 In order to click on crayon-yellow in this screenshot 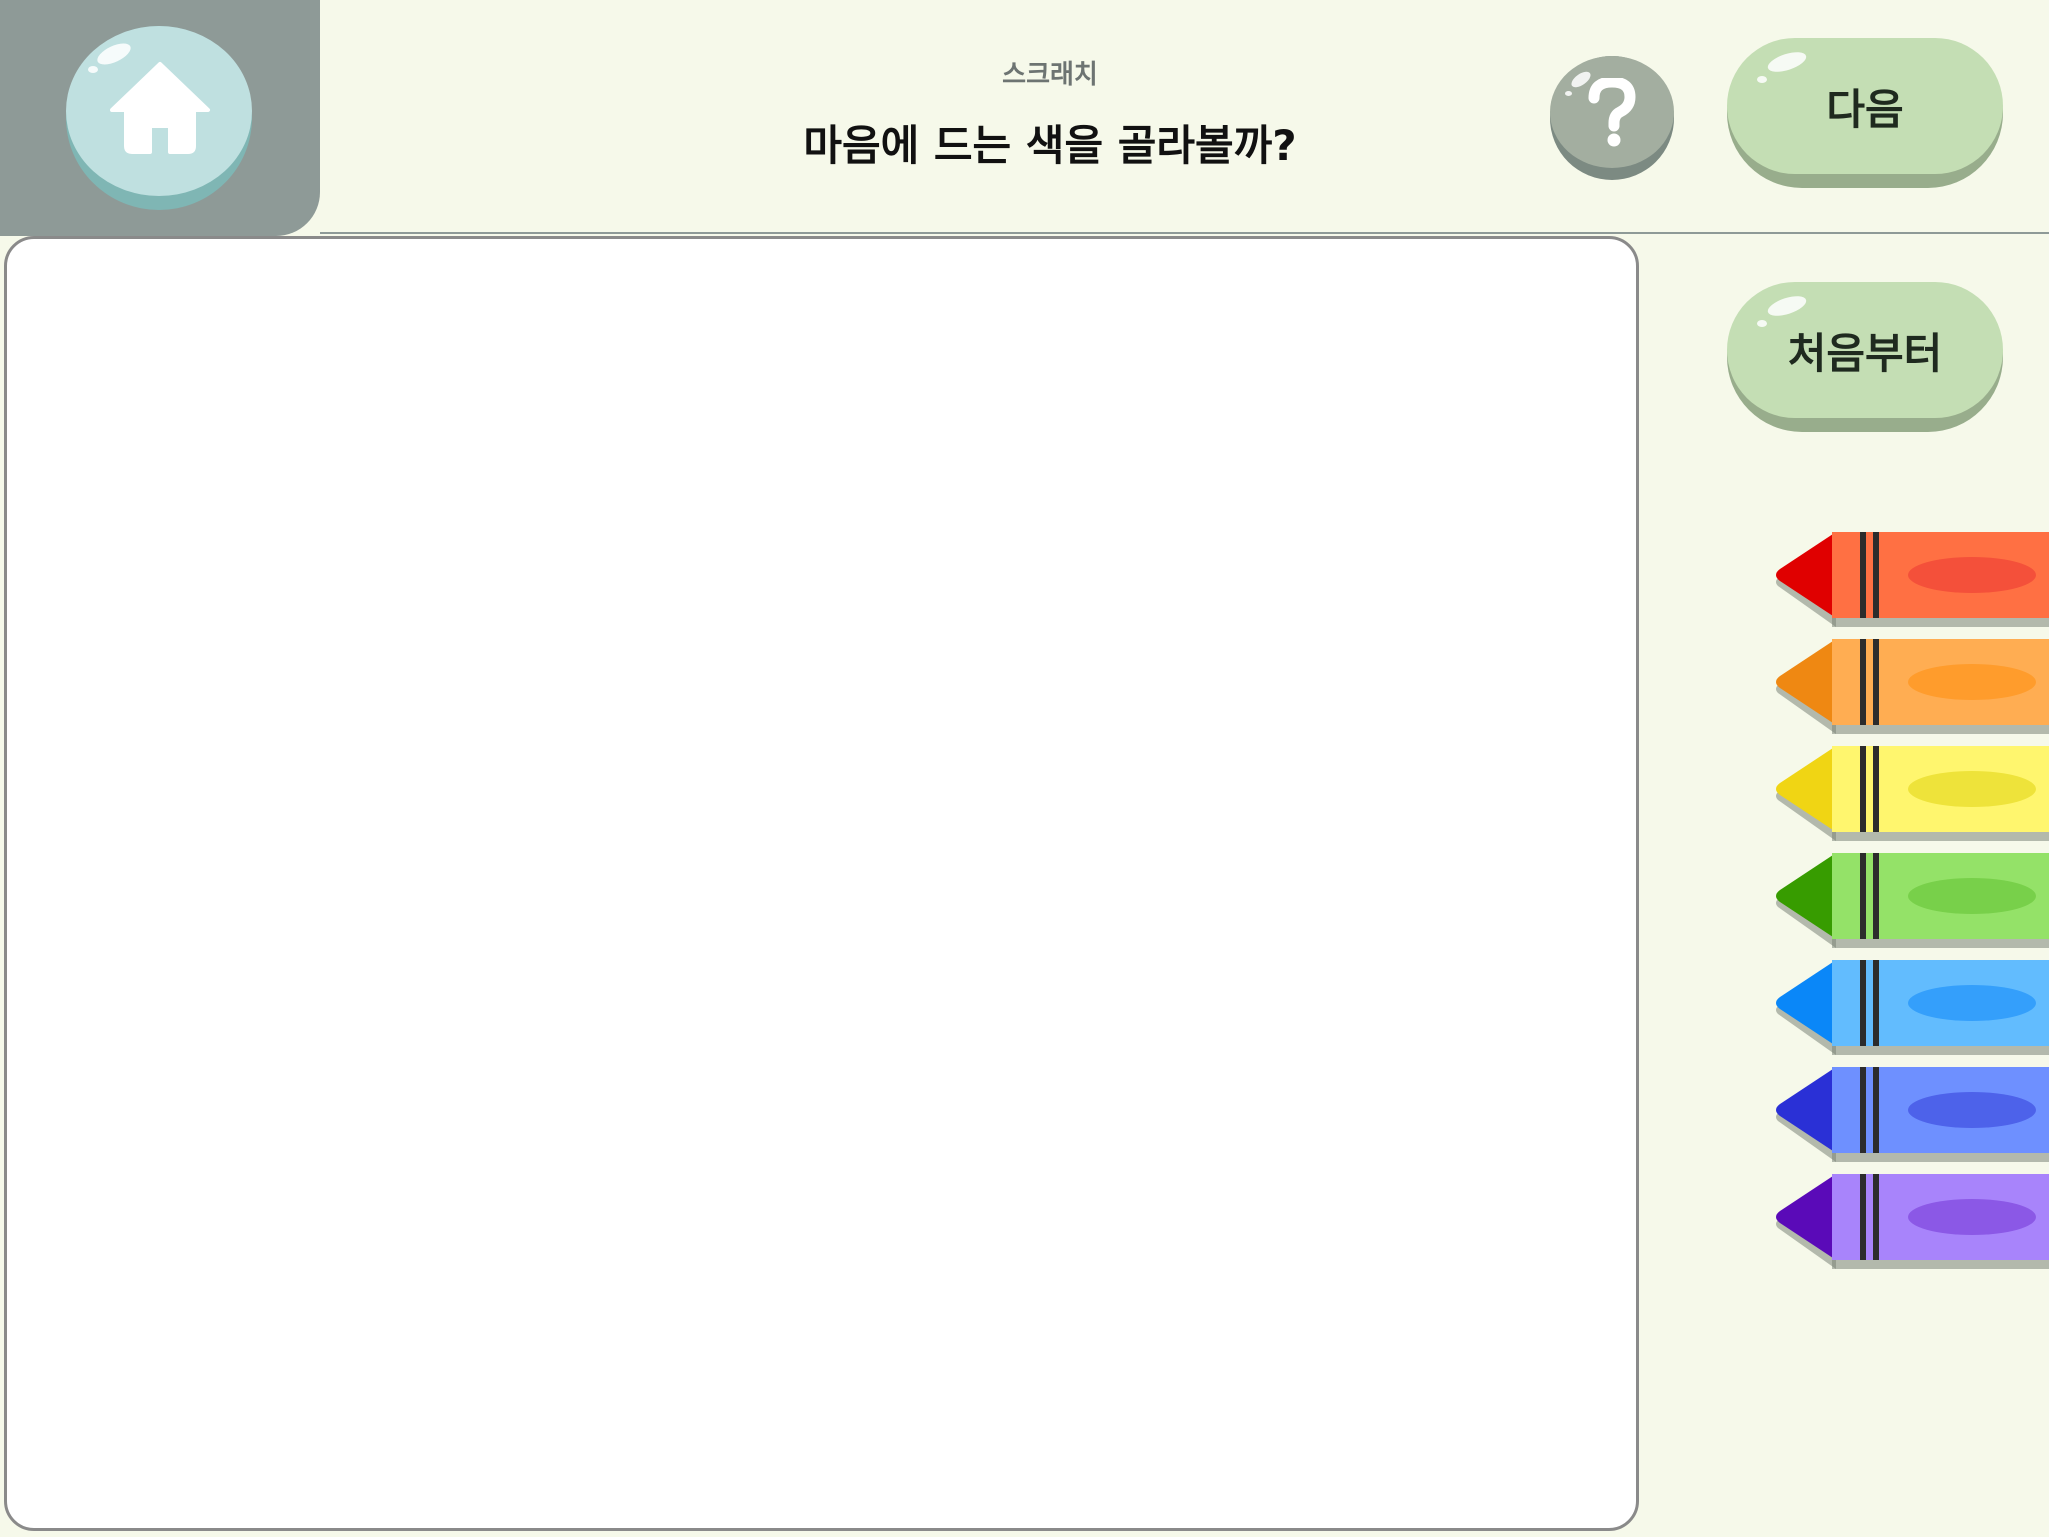, I will do `click(1910, 792)`.